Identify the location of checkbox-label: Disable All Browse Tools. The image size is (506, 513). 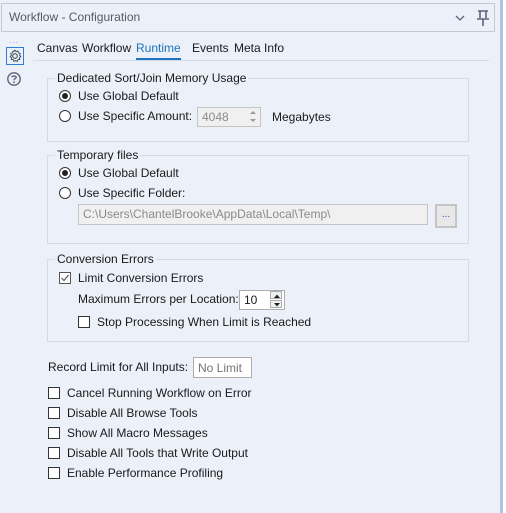
(132, 413).